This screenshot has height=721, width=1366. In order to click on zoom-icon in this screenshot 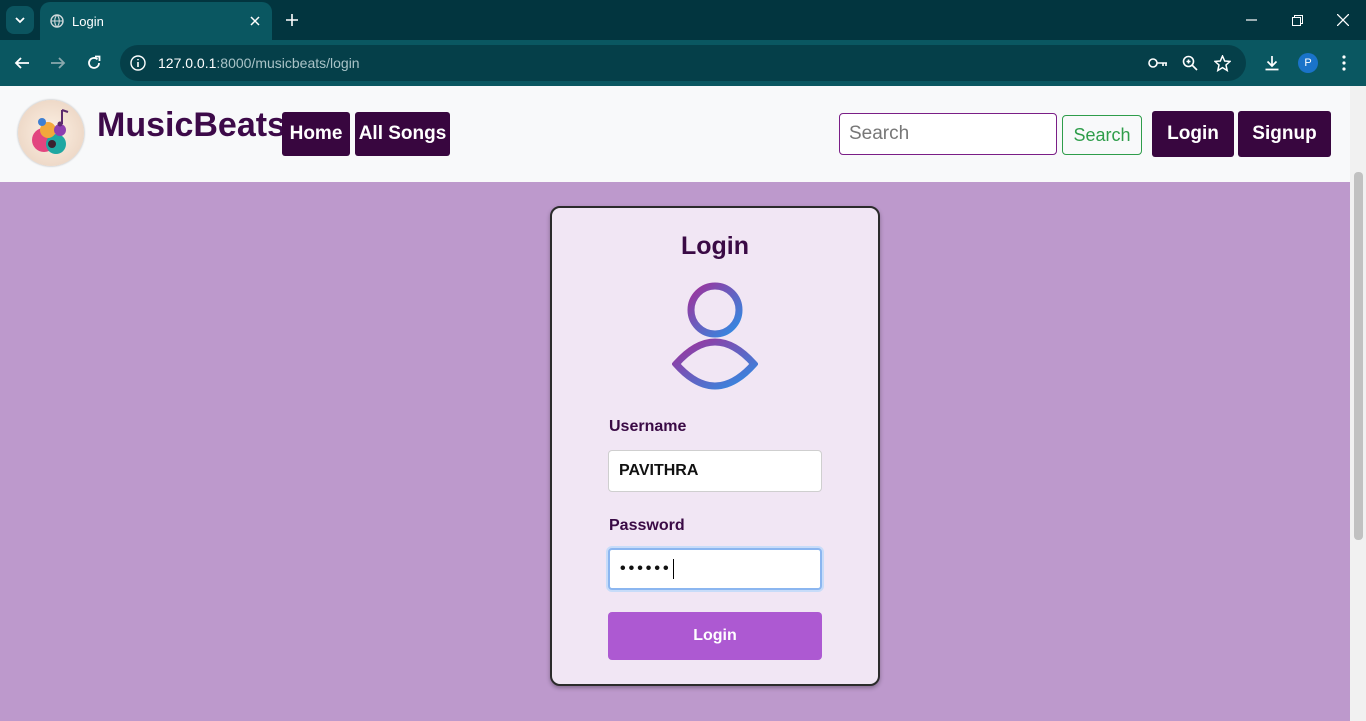, I will do `click(1190, 63)`.